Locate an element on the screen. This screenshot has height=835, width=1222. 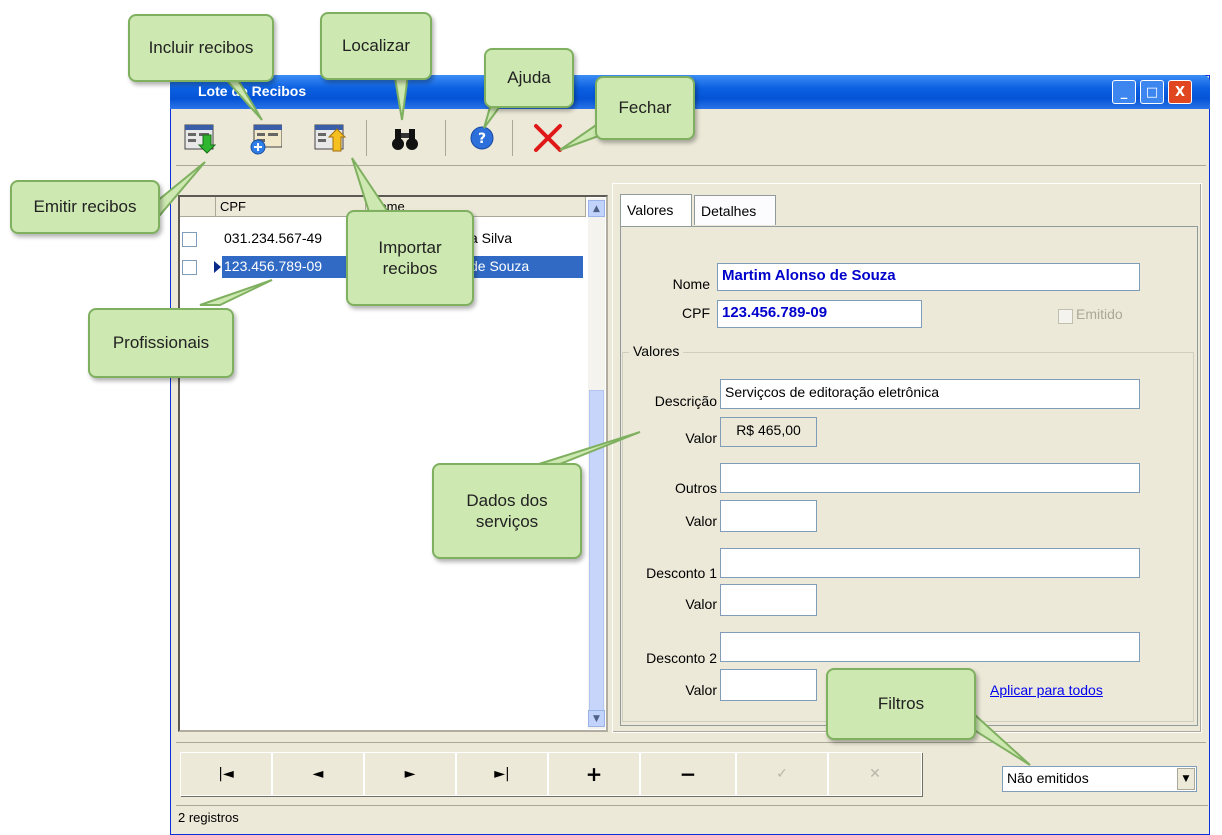
pointer-profissionais is located at coordinates (236, 292).